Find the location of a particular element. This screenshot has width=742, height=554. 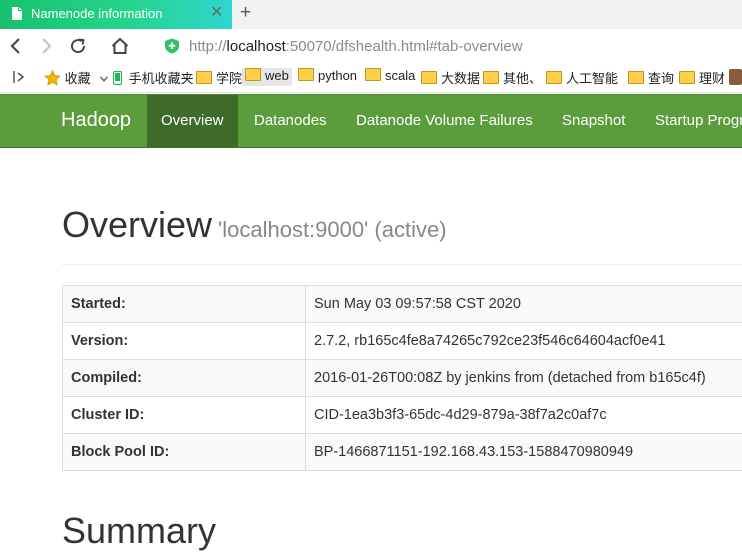

bookmark-label: 人工智能 is located at coordinates (592, 78).